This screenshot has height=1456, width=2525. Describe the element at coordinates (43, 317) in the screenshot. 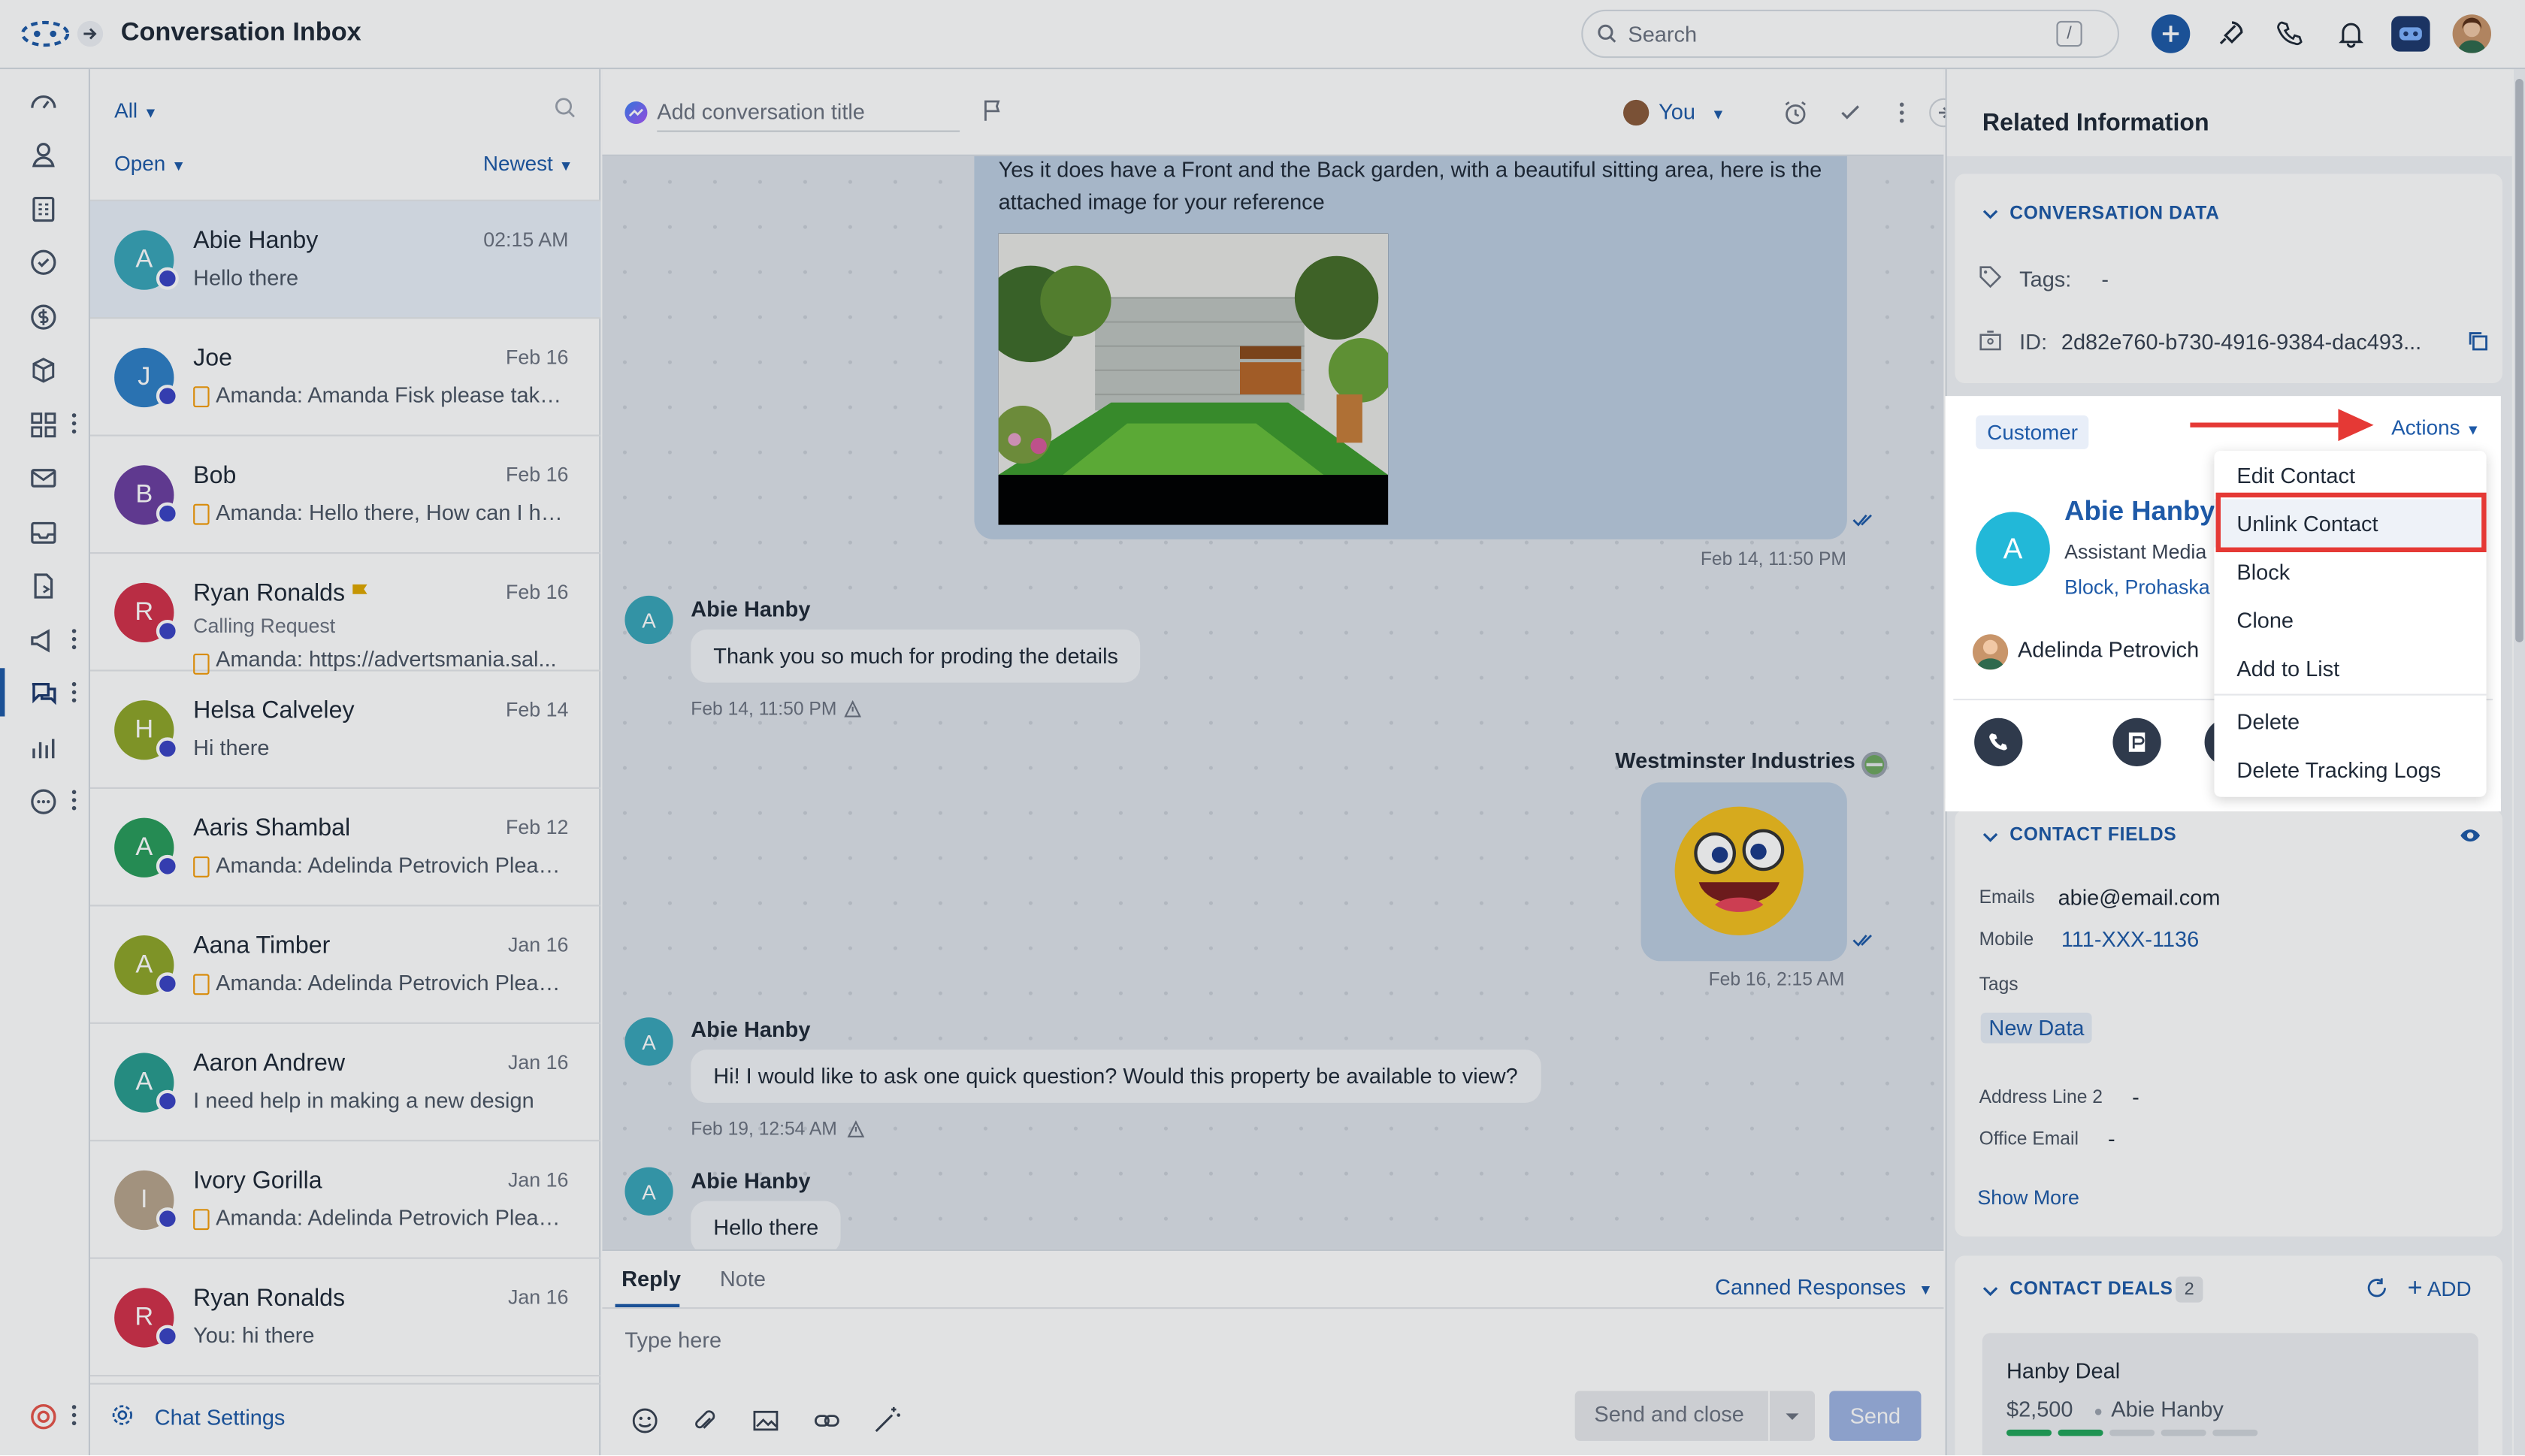

I see `deals-icon` at that location.